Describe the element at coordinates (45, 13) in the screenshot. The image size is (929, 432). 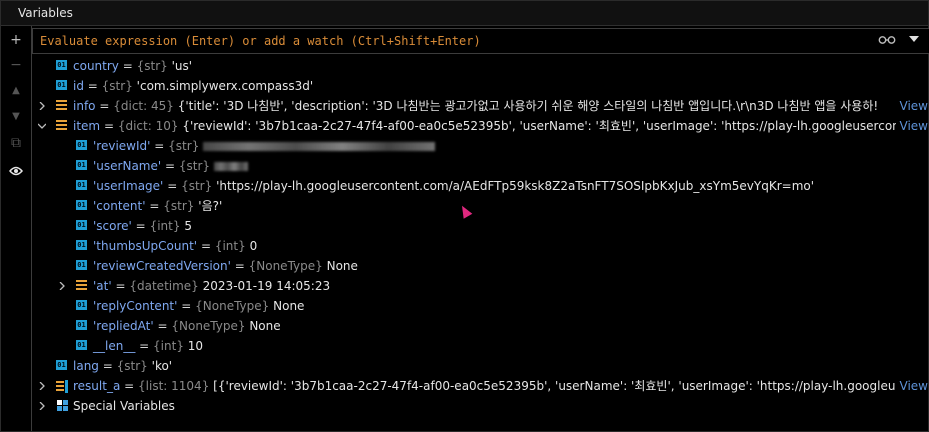
I see `panel-title: Variables` at that location.